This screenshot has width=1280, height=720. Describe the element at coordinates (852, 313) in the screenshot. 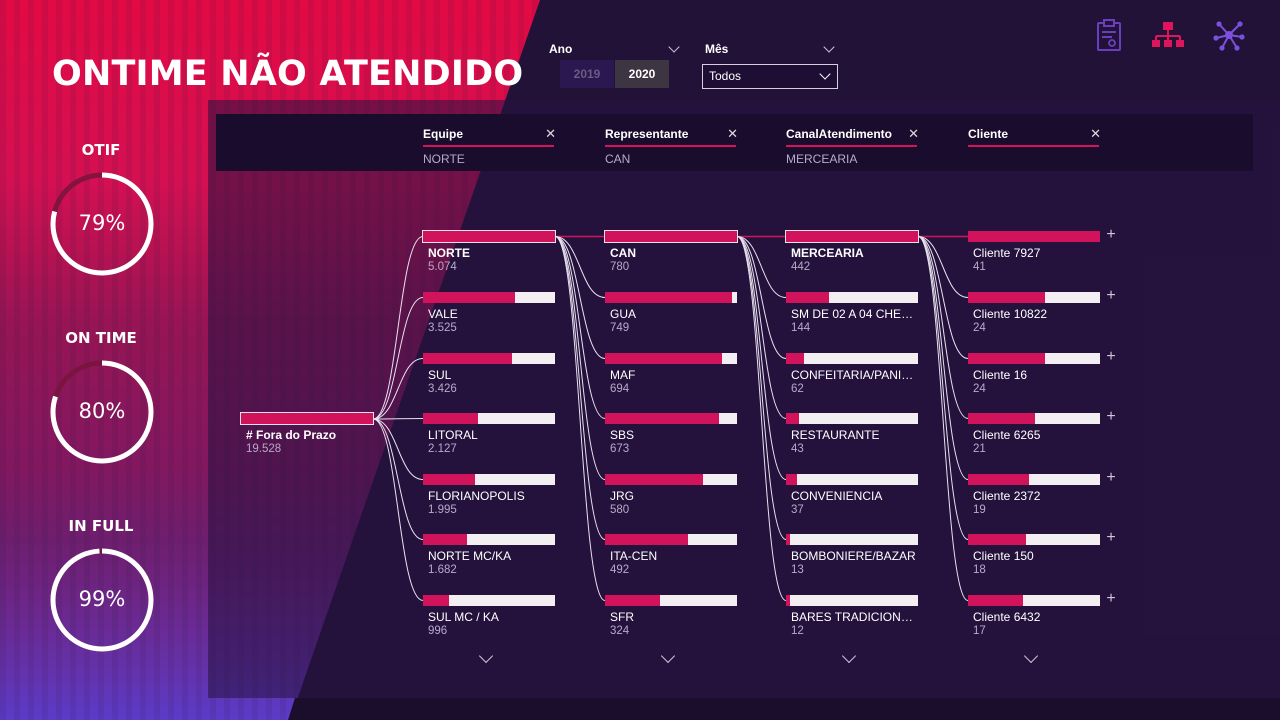

I see `tree-node: SM DE 02 A 04 CHECKOUTS144` at that location.